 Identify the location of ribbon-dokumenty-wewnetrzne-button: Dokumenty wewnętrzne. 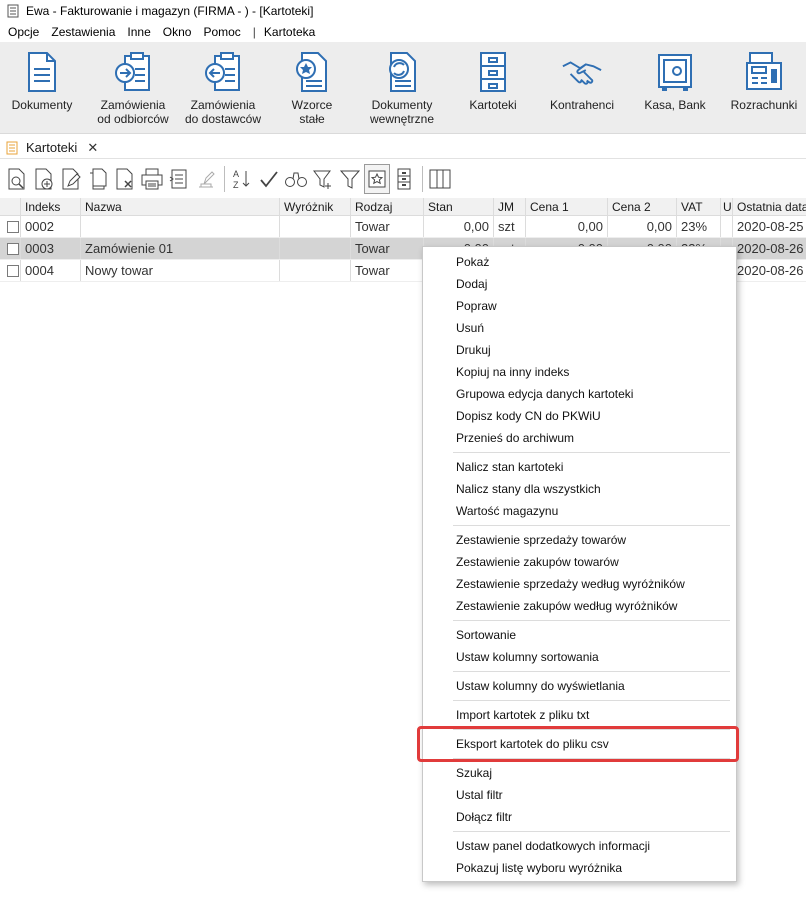
(402, 88).